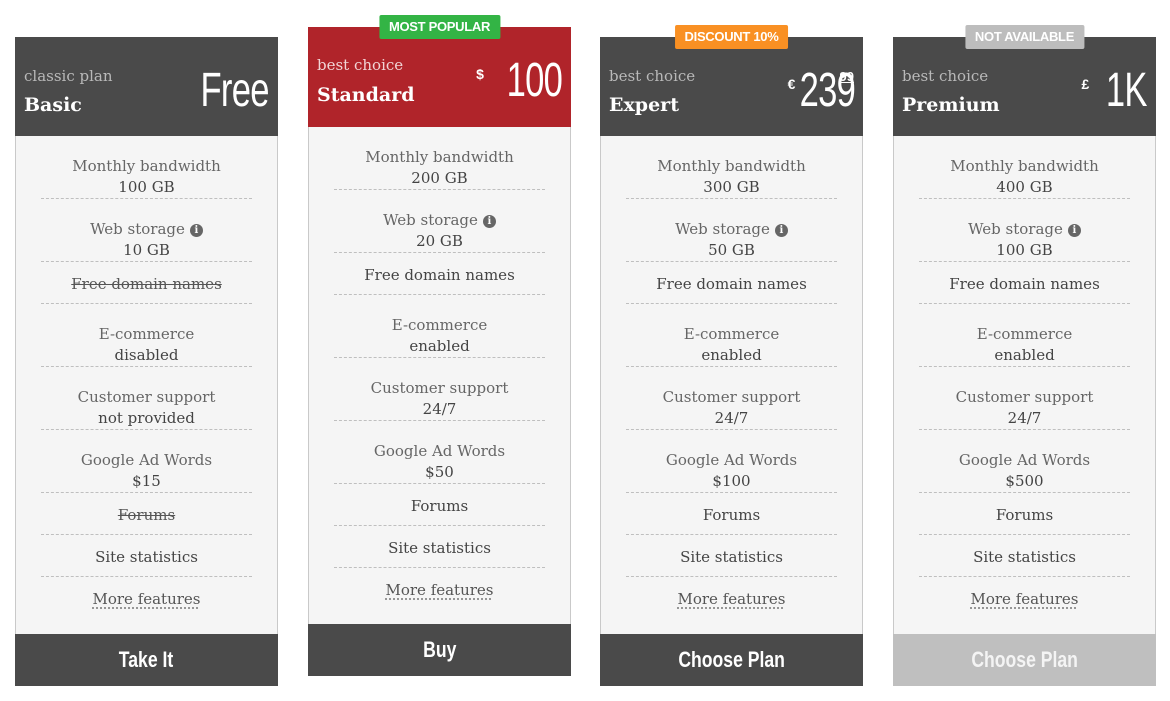 This screenshot has width=1170, height=701. Describe the element at coordinates (146, 250) in the screenshot. I see `feature-value: 10 GB` at that location.